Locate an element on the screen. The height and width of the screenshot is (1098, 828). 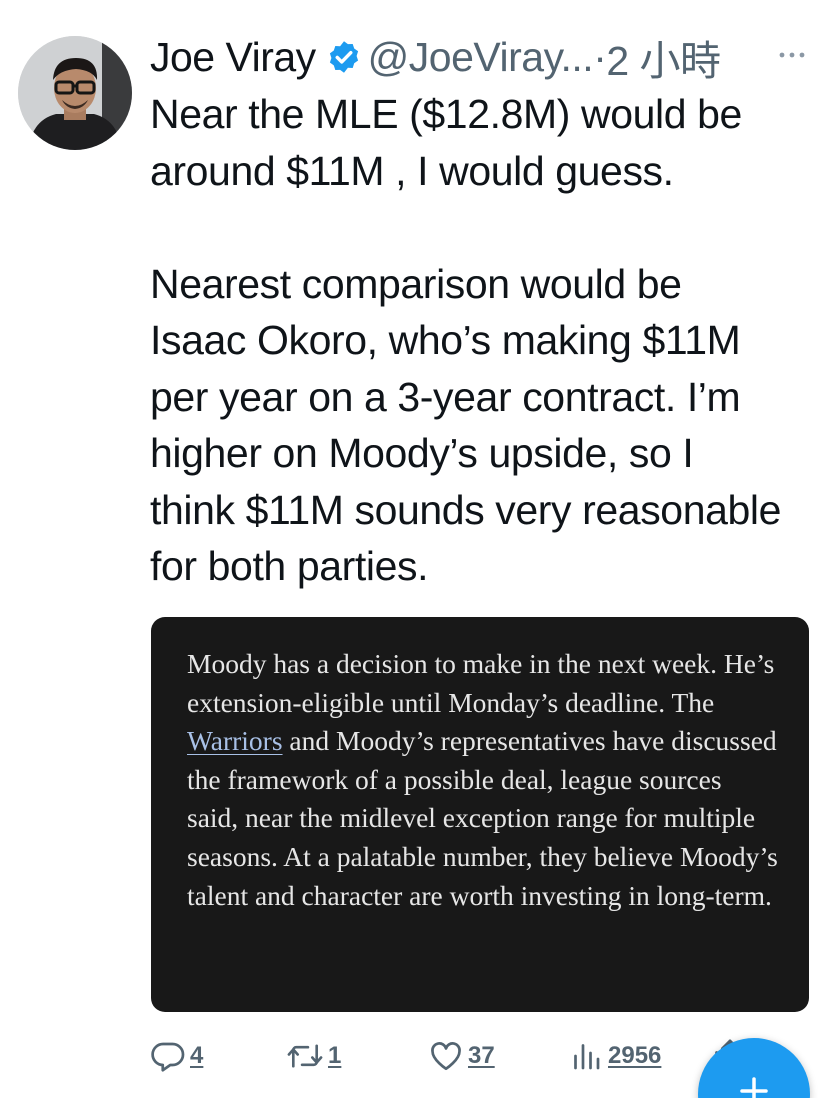
retweet-button: 1 is located at coordinates (313, 1056).